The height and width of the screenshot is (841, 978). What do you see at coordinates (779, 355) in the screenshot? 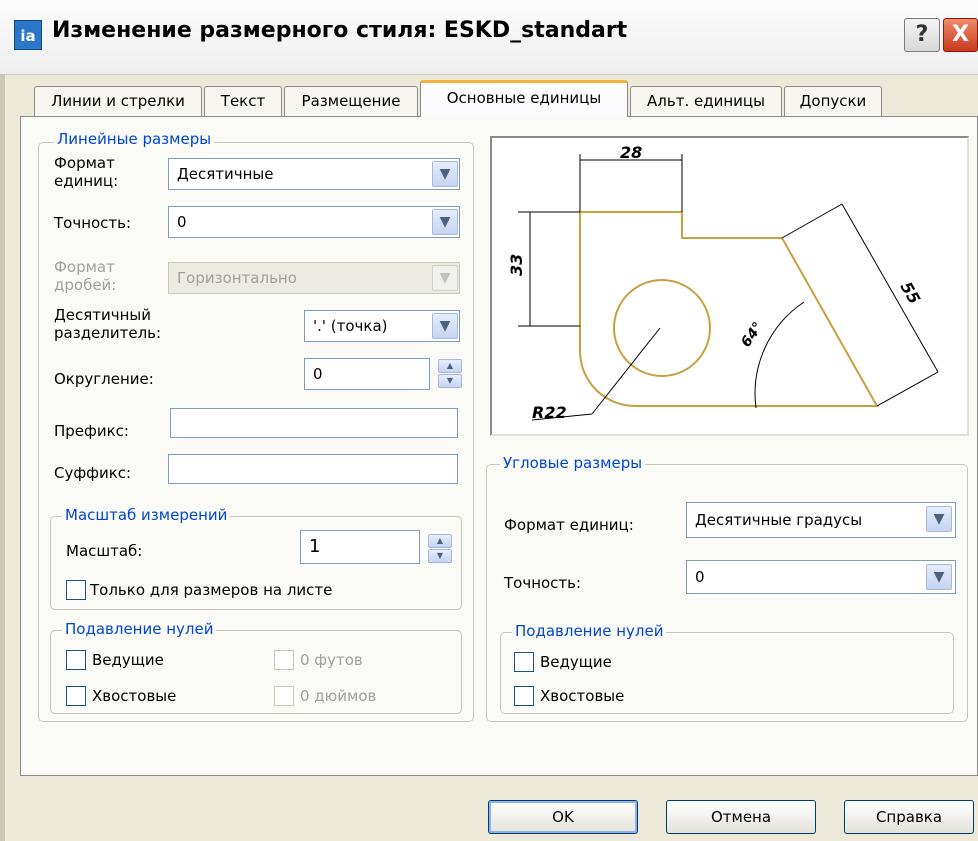
I see `dim-angle-arc` at bounding box center [779, 355].